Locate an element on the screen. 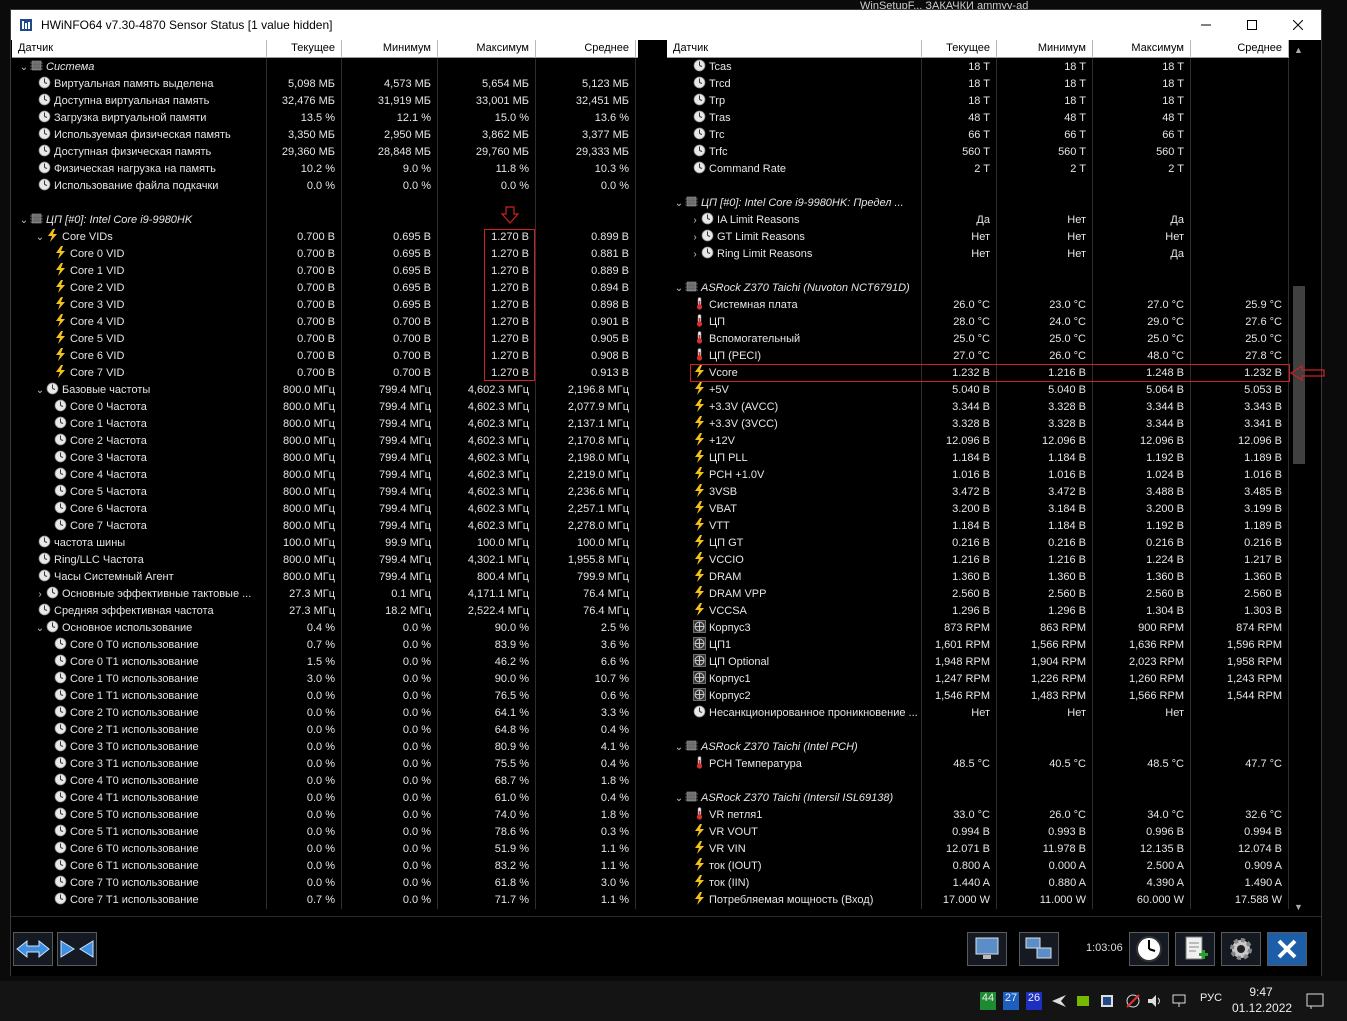 The width and height of the screenshot is (1347, 1021). tray-nvidia-icon is located at coordinates (1083, 1001).